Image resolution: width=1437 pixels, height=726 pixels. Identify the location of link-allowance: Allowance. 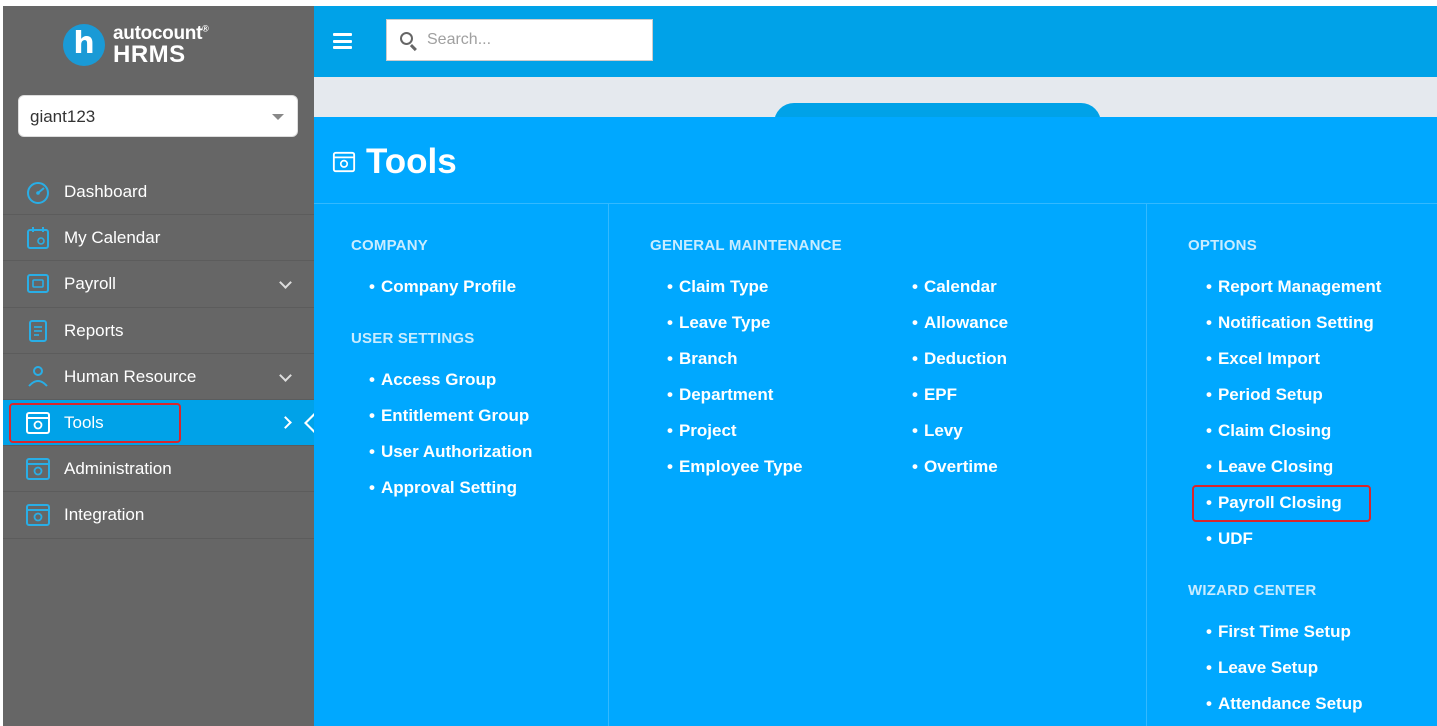
(960, 323).